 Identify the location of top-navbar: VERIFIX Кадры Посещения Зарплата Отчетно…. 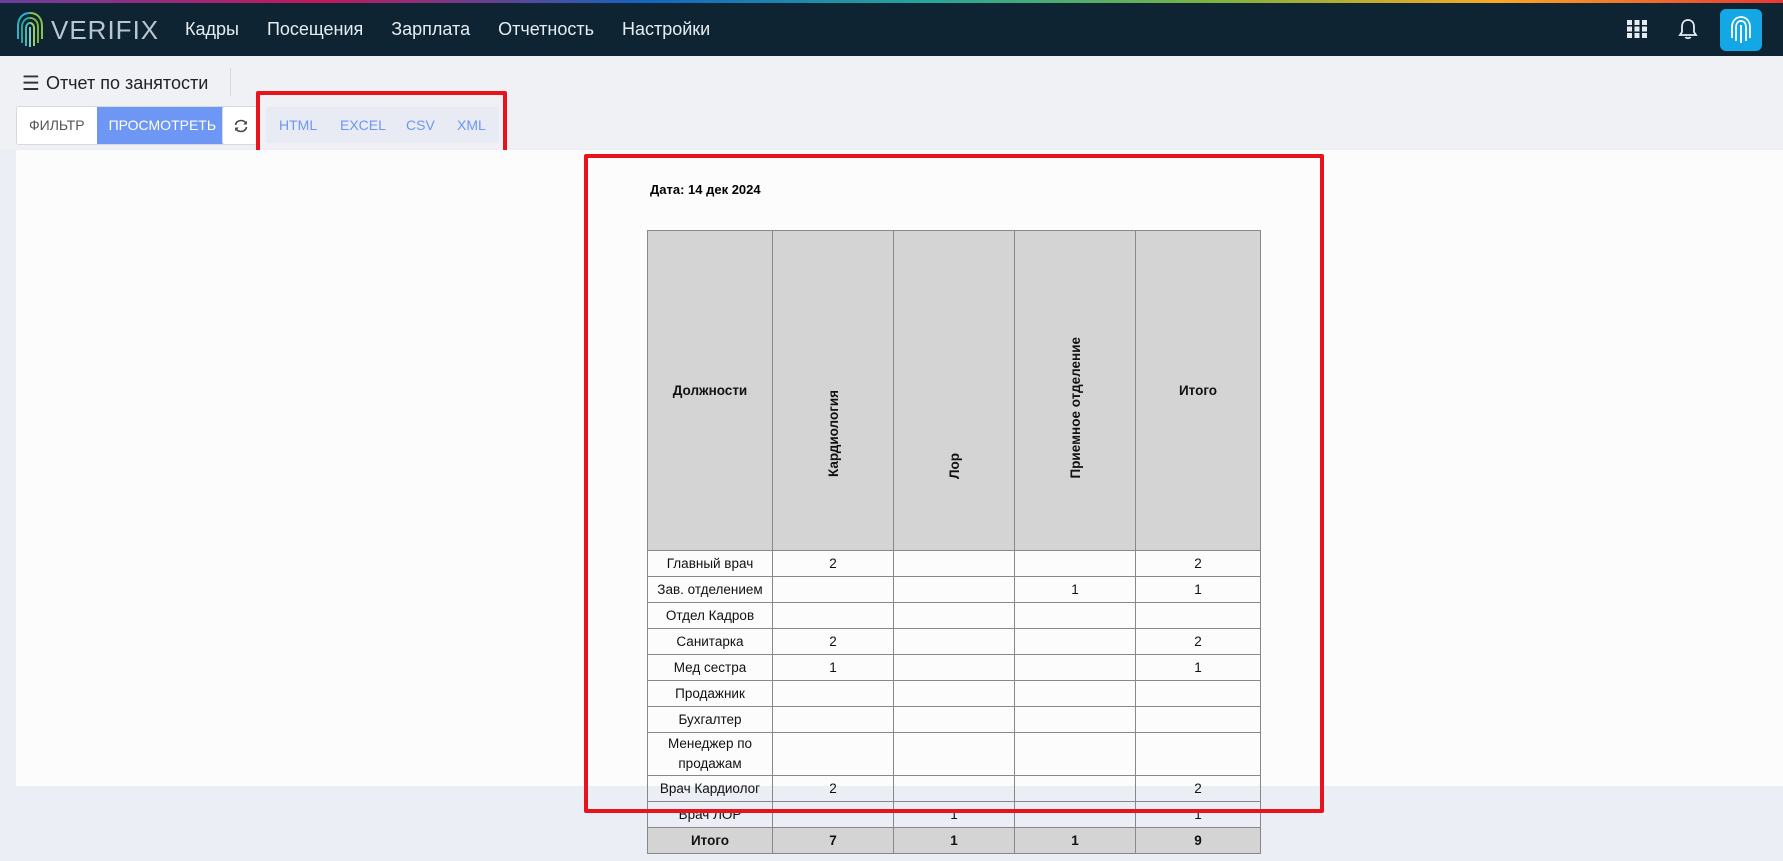
(891, 29).